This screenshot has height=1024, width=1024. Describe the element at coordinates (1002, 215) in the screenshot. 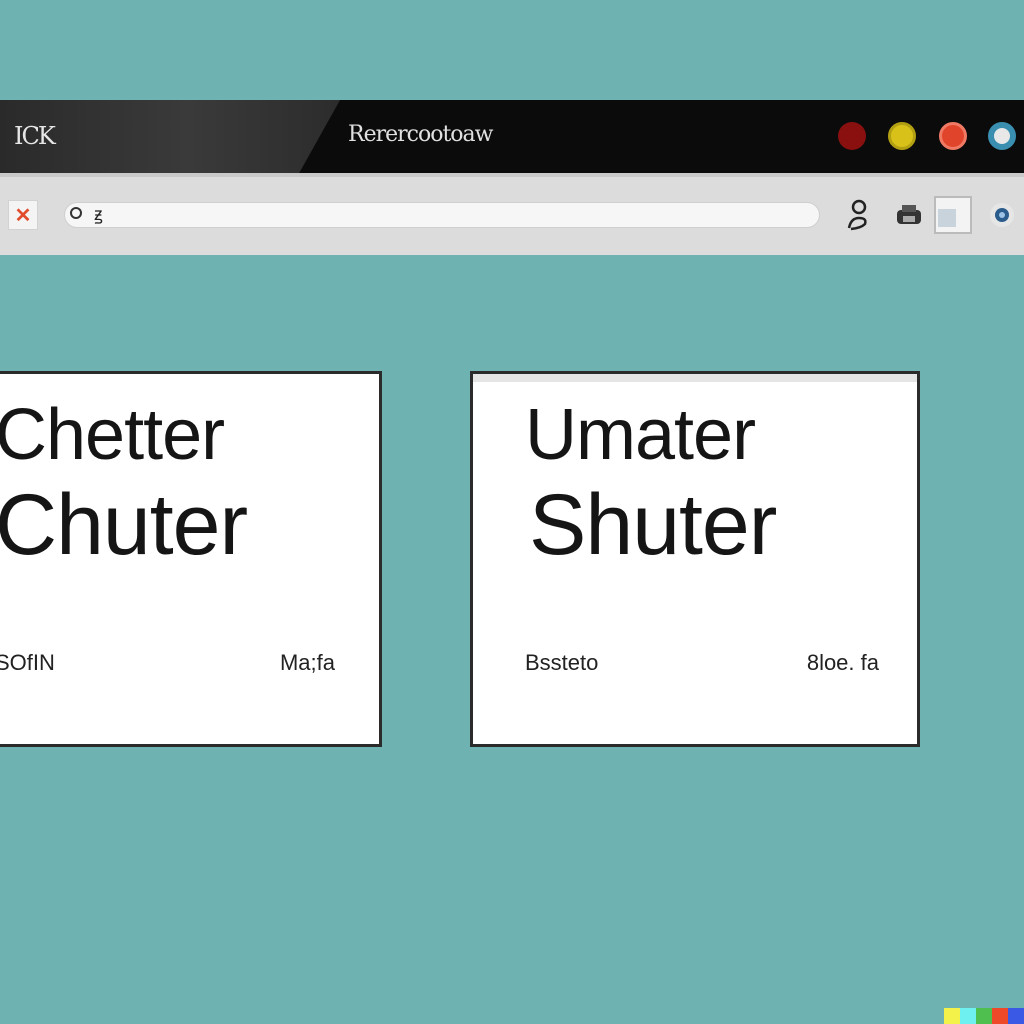

I see `globe-icon` at that location.